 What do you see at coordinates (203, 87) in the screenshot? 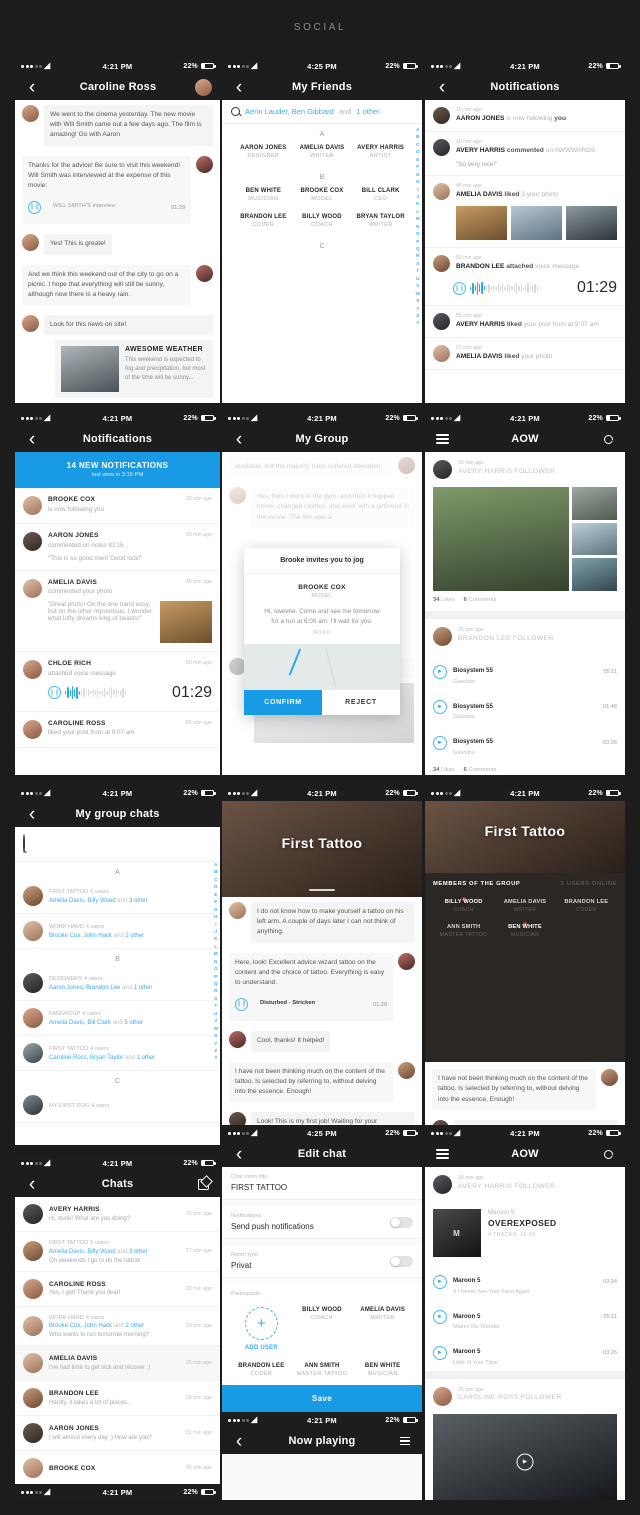
I see `avatar` at bounding box center [203, 87].